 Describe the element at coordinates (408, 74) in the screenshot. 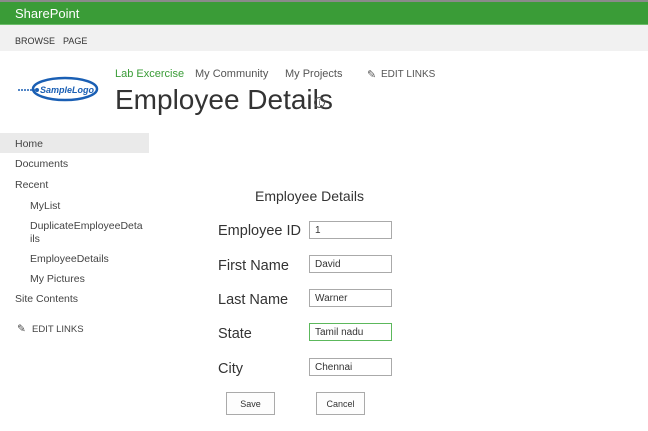

I see `edit-links-top: EDIT LINKS` at that location.